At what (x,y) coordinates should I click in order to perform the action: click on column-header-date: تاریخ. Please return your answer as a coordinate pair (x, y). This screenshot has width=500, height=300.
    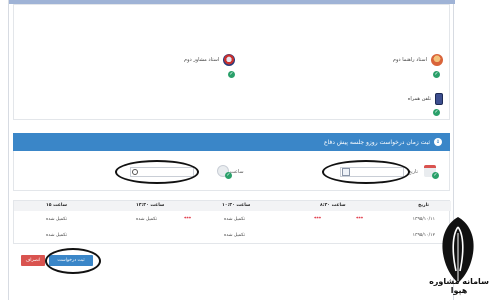
    Looking at the image, I should click on (423, 205).